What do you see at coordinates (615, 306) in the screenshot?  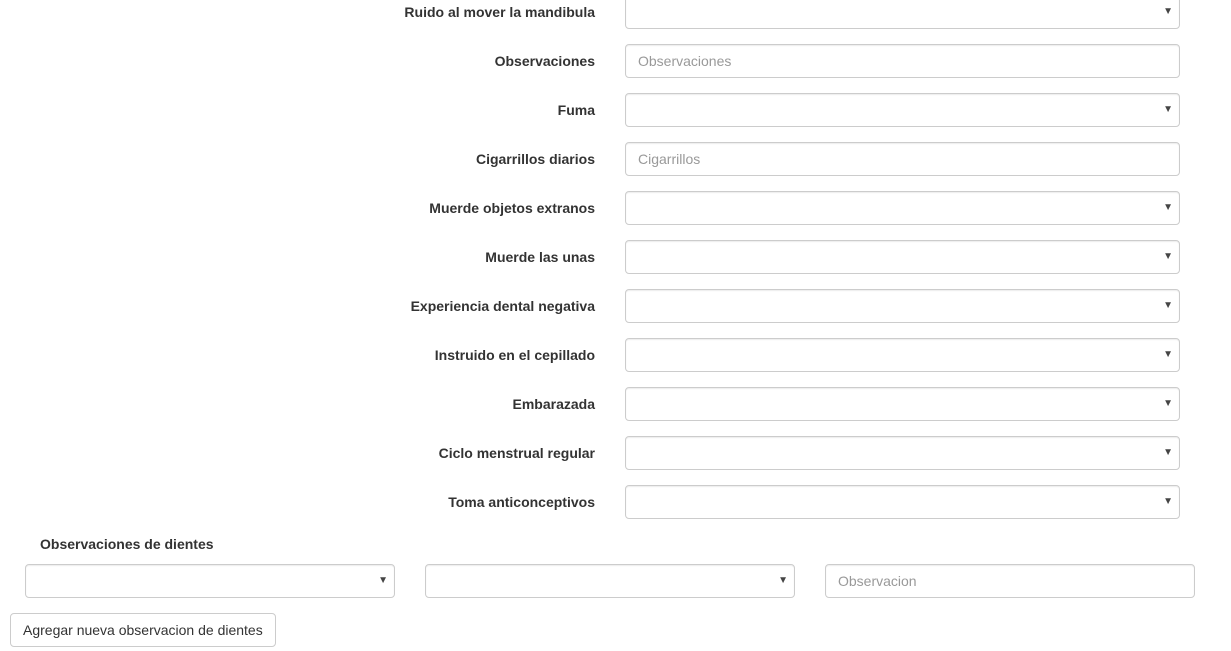 I see `form-row-experiencia-dental: Experiencia dental negativa ▼` at bounding box center [615, 306].